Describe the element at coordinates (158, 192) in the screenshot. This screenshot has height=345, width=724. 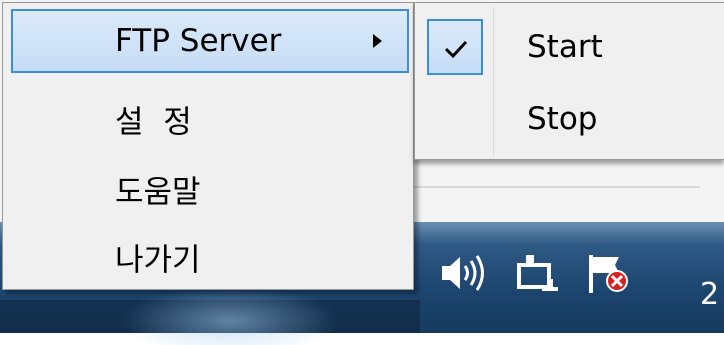
I see `menu-item-label: 도움말` at that location.